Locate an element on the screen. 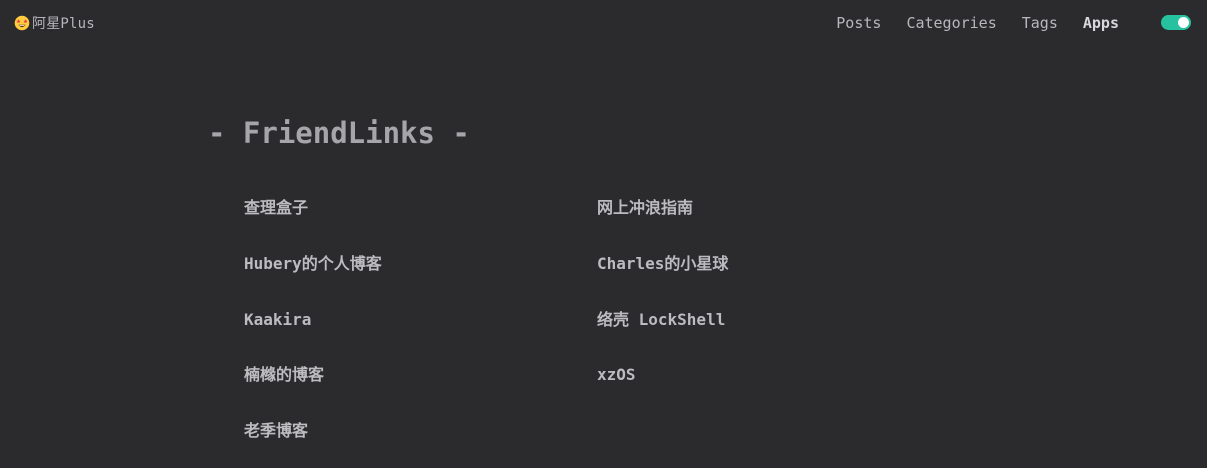 This screenshot has height=468, width=1207. friend-link: xzOS is located at coordinates (616, 375).